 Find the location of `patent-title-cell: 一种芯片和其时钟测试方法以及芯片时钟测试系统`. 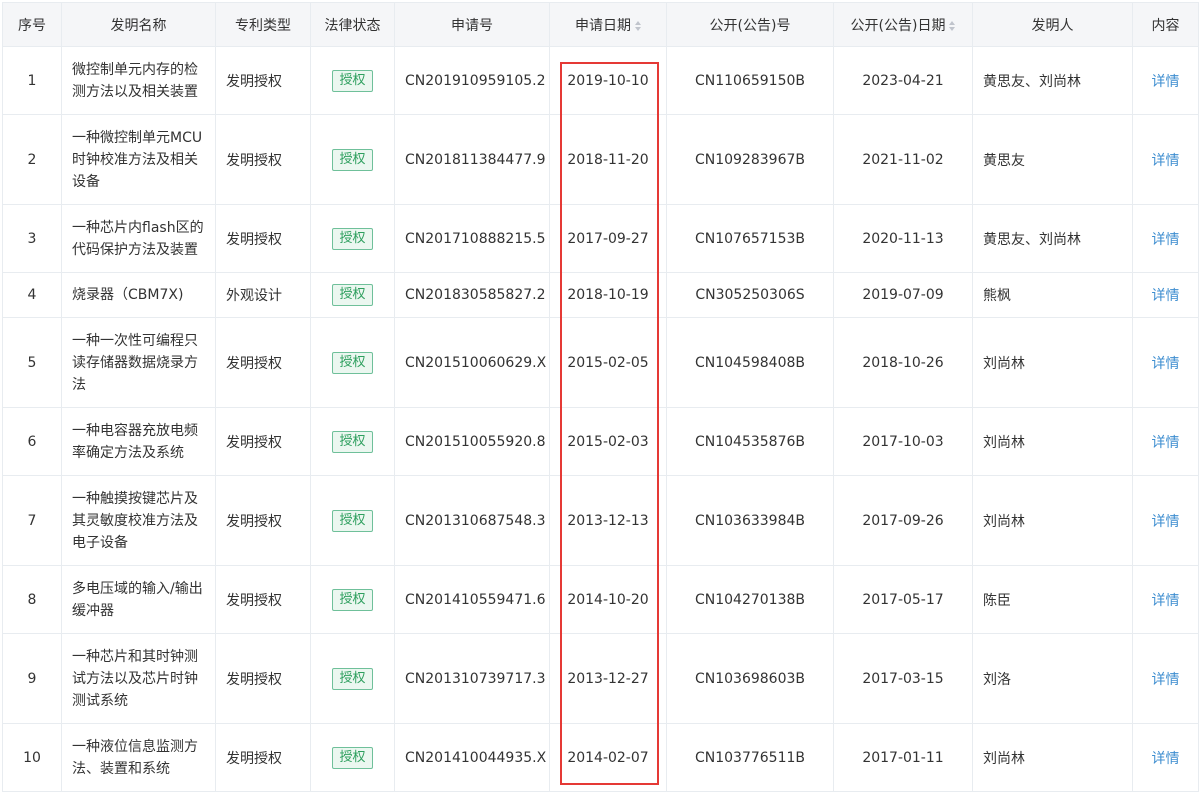

patent-title-cell: 一种芯片和其时钟测试方法以及芯片时钟测试系统 is located at coordinates (138, 678).